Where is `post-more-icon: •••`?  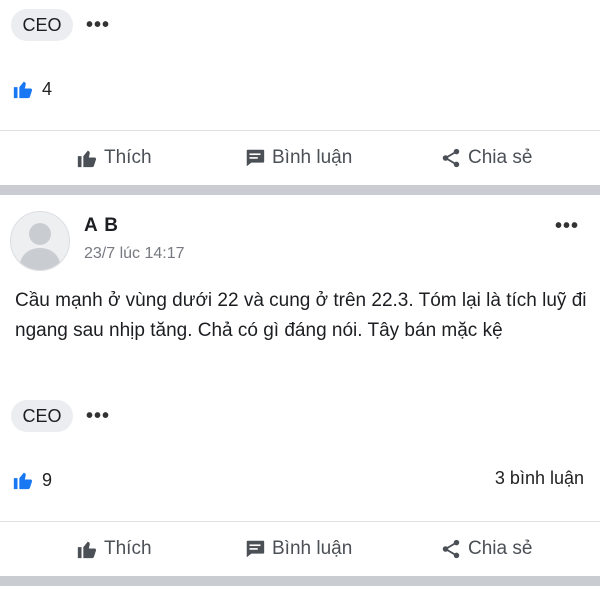
post-more-icon: ••• is located at coordinates (567, 226).